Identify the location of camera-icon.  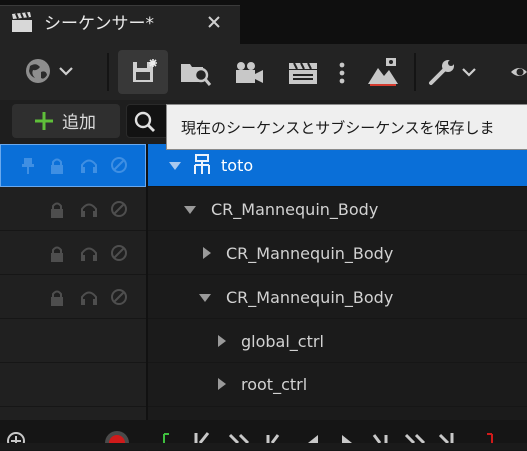
(249, 73).